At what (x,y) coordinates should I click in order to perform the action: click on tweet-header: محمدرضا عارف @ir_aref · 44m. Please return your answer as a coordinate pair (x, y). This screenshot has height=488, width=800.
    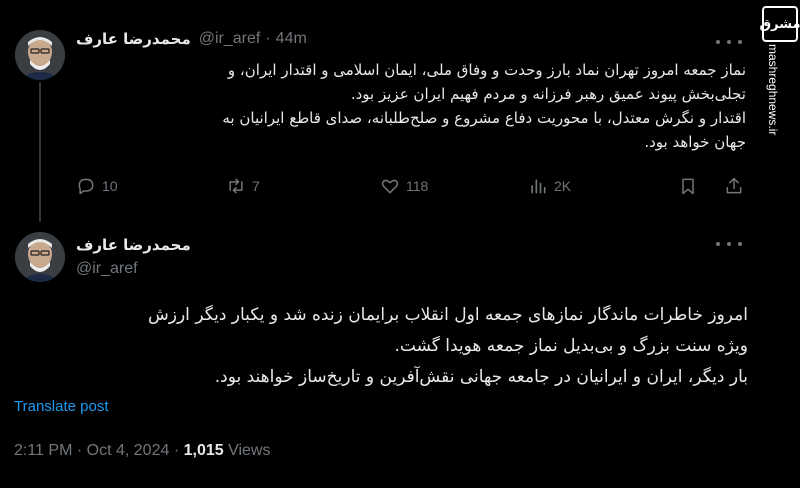
    Looking at the image, I should click on (191, 39).